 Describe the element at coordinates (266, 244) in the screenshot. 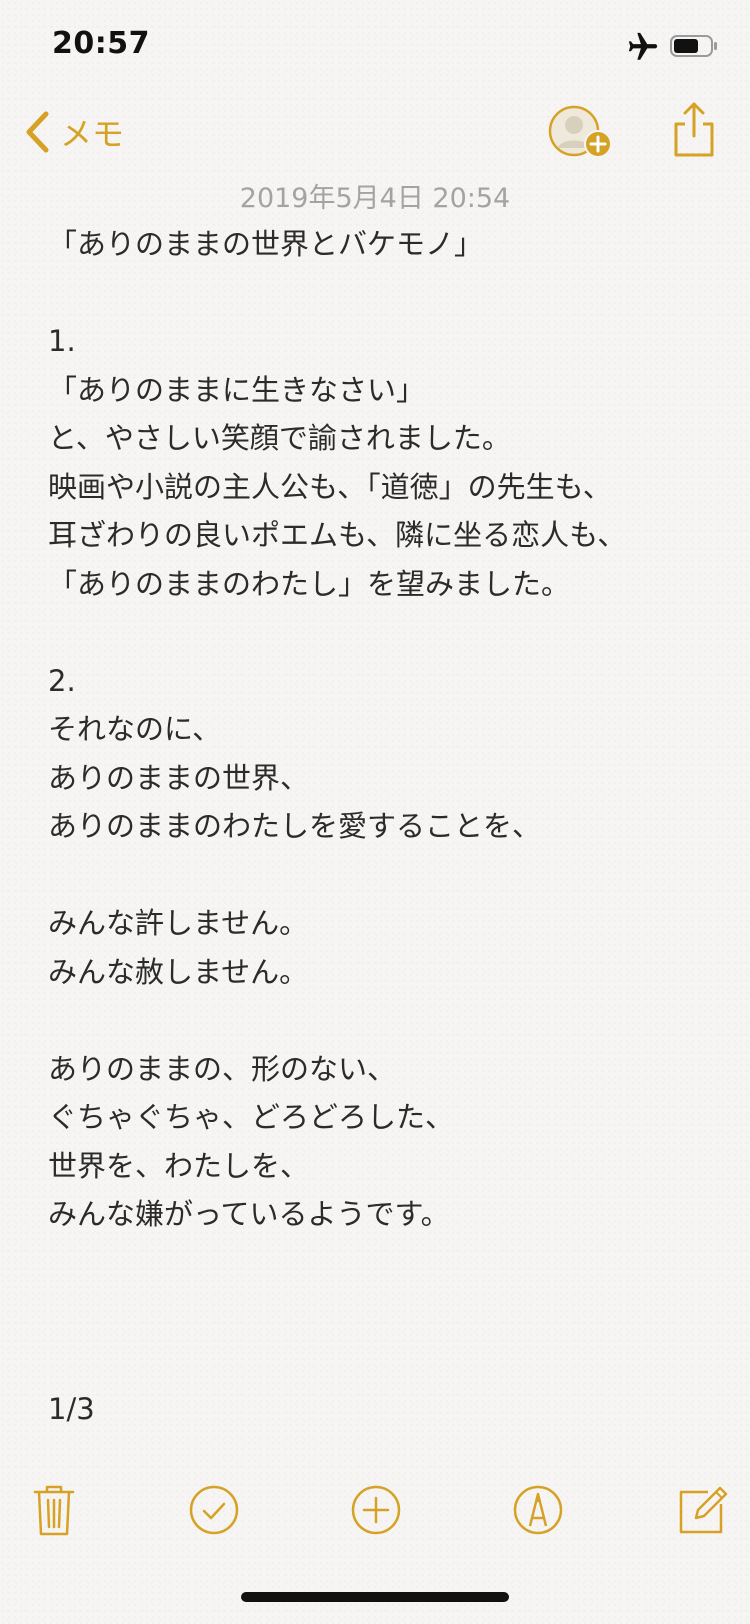

I see `note-line: 「ありのままの世界とバケモノ」` at that location.